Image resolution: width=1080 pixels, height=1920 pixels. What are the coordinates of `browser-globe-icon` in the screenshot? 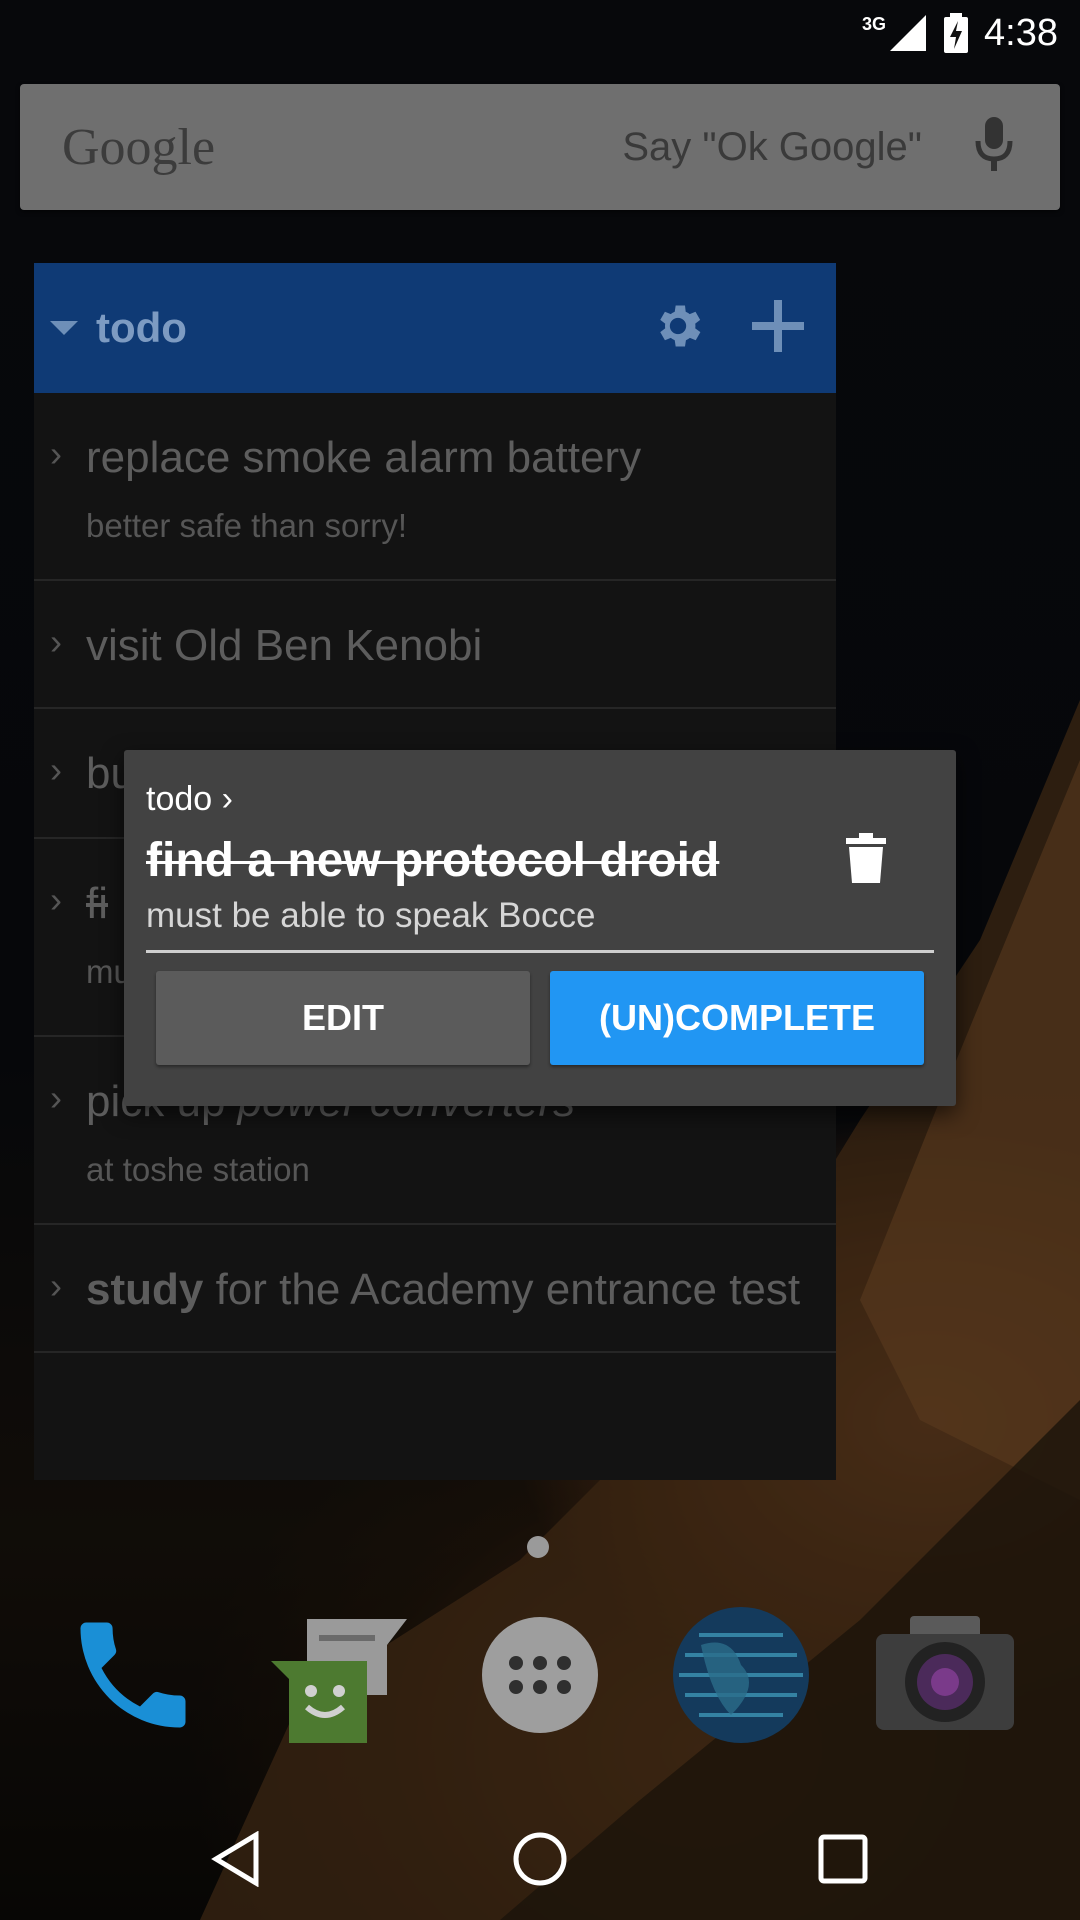 It's located at (741, 1675).